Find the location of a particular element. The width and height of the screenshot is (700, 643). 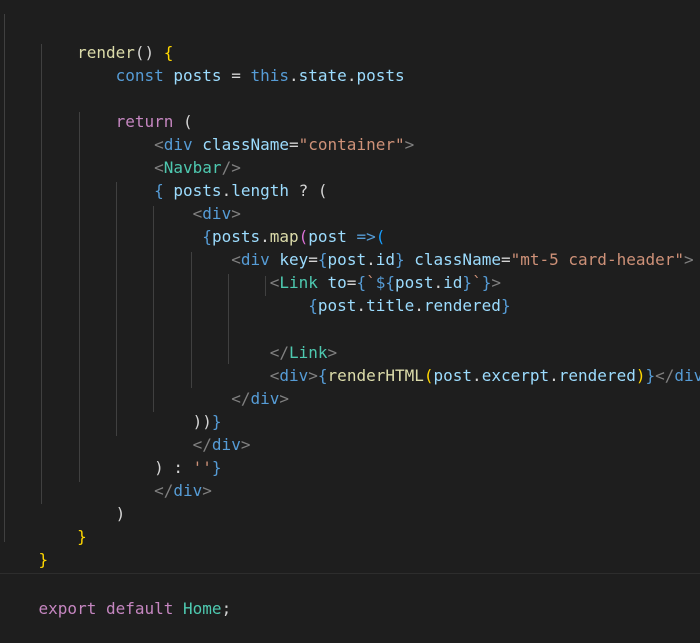

code-line-12: {post.title.rendered} is located at coordinates (255, 293).